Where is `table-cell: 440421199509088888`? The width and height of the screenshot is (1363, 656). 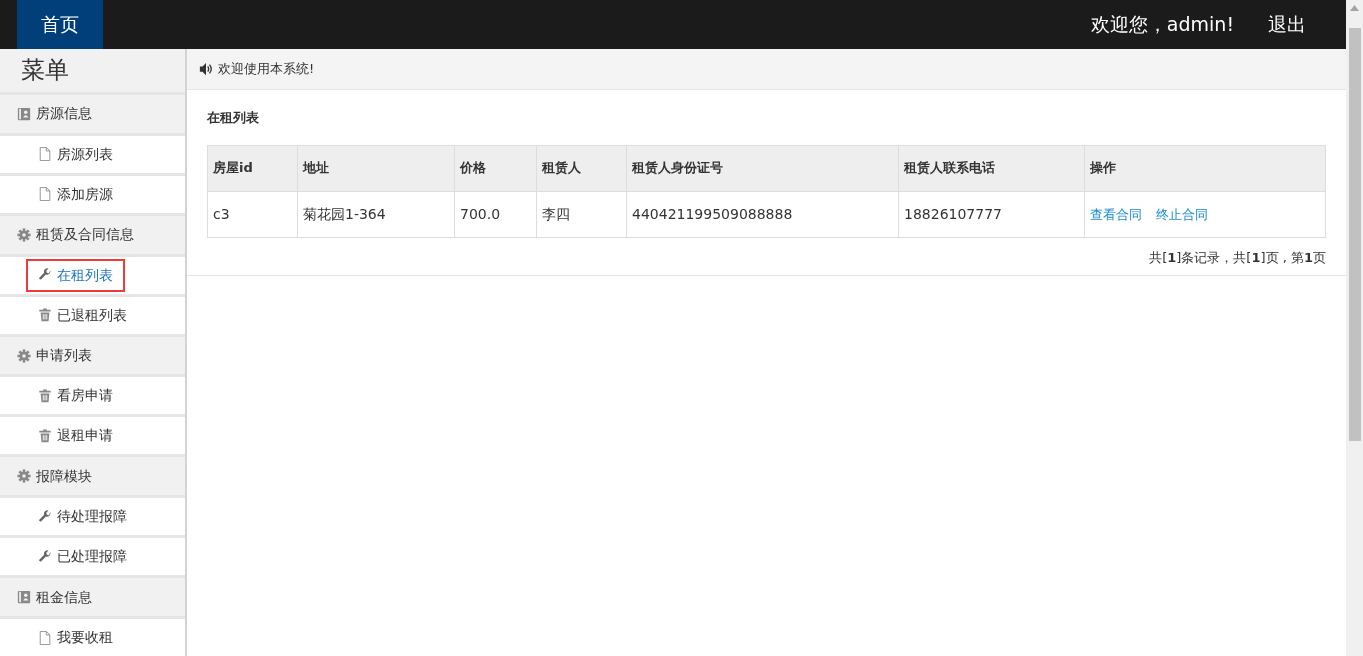
table-cell: 440421199509088888 is located at coordinates (762, 214).